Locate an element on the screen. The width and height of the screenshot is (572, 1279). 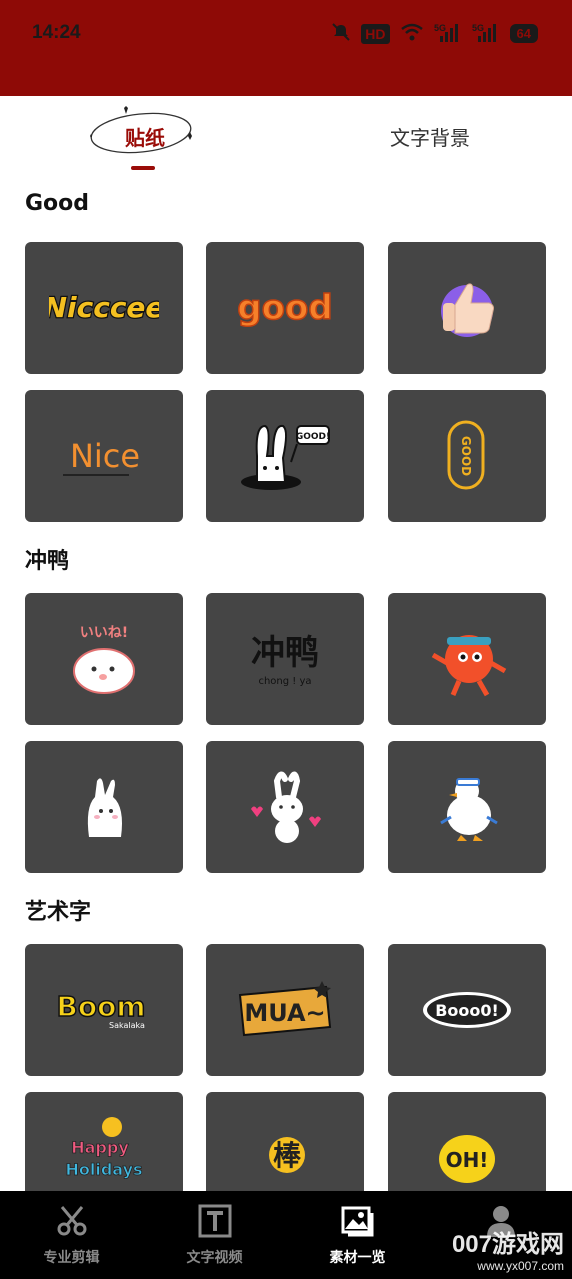
sticker-good-bubble: GOOD is located at coordinates (467, 456).